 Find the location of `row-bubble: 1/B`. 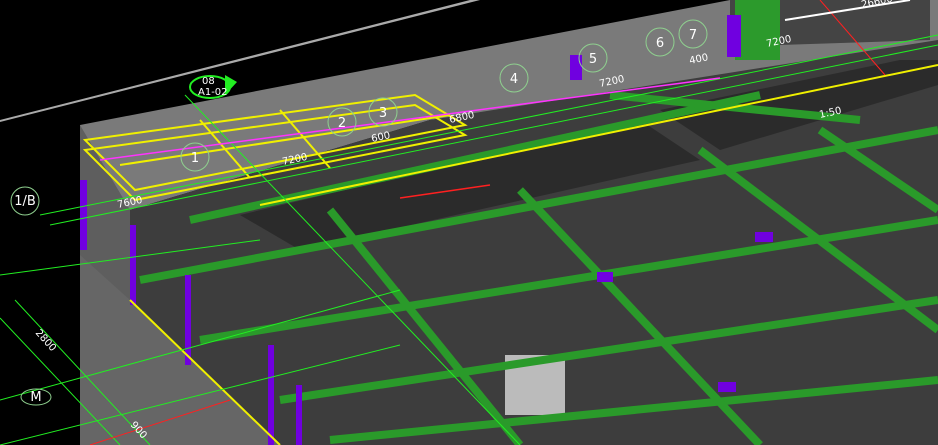

row-bubble: 1/B is located at coordinates (25, 201).